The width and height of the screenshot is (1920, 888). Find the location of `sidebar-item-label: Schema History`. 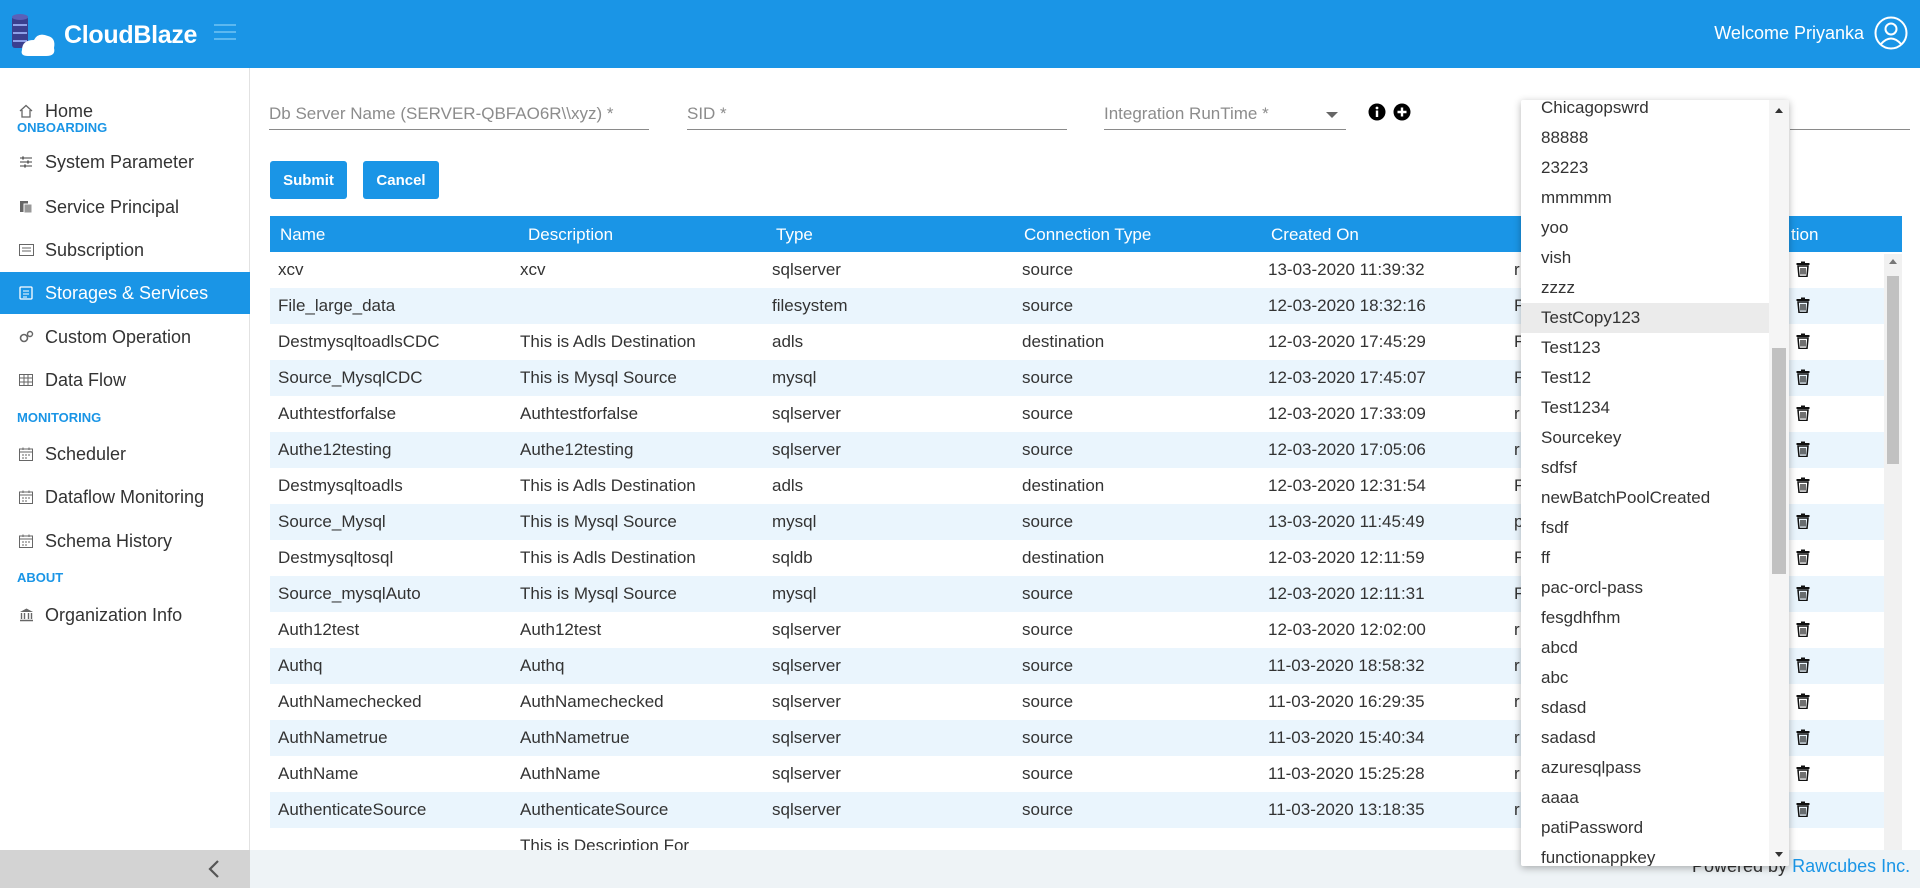

sidebar-item-label: Schema History is located at coordinates (109, 540).